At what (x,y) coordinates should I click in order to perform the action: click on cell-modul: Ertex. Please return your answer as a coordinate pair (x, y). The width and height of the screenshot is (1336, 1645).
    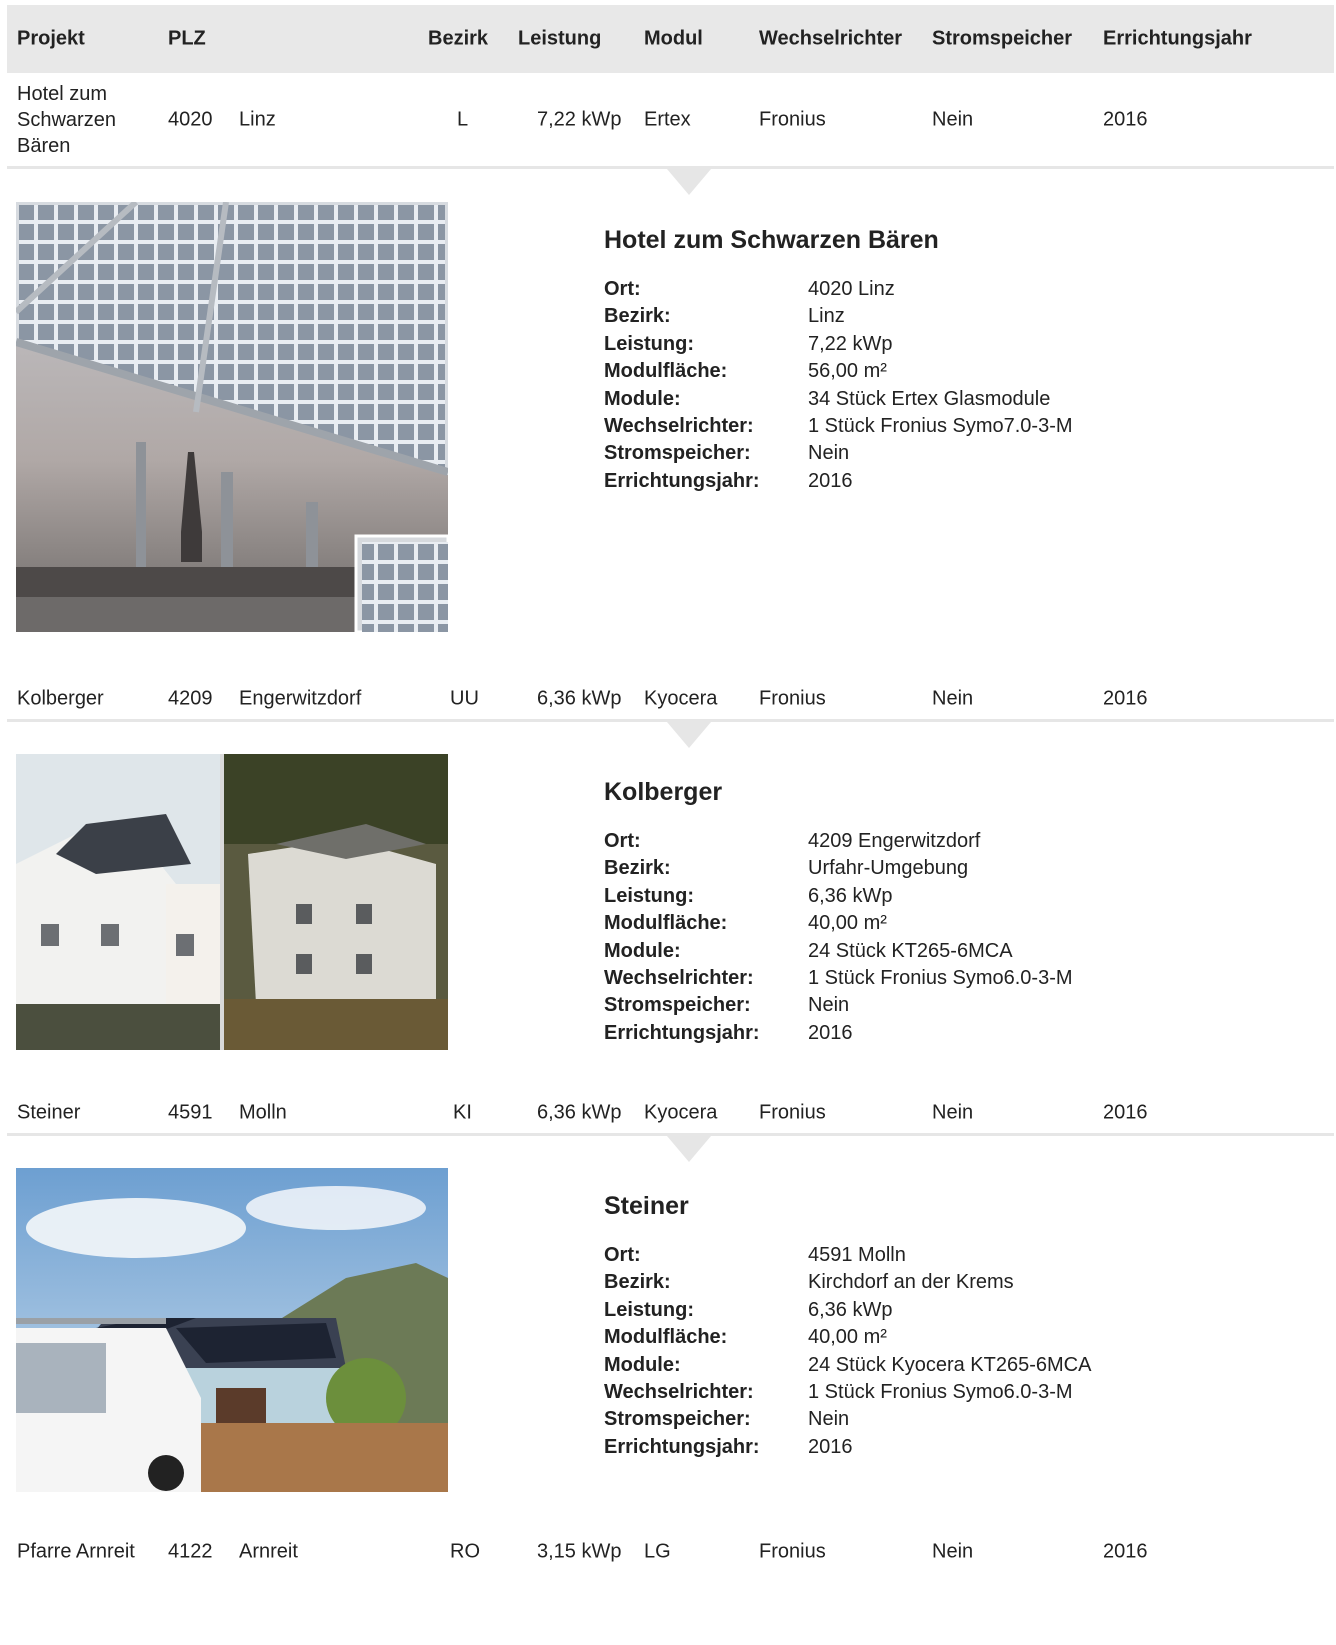
    Looking at the image, I should click on (667, 119).